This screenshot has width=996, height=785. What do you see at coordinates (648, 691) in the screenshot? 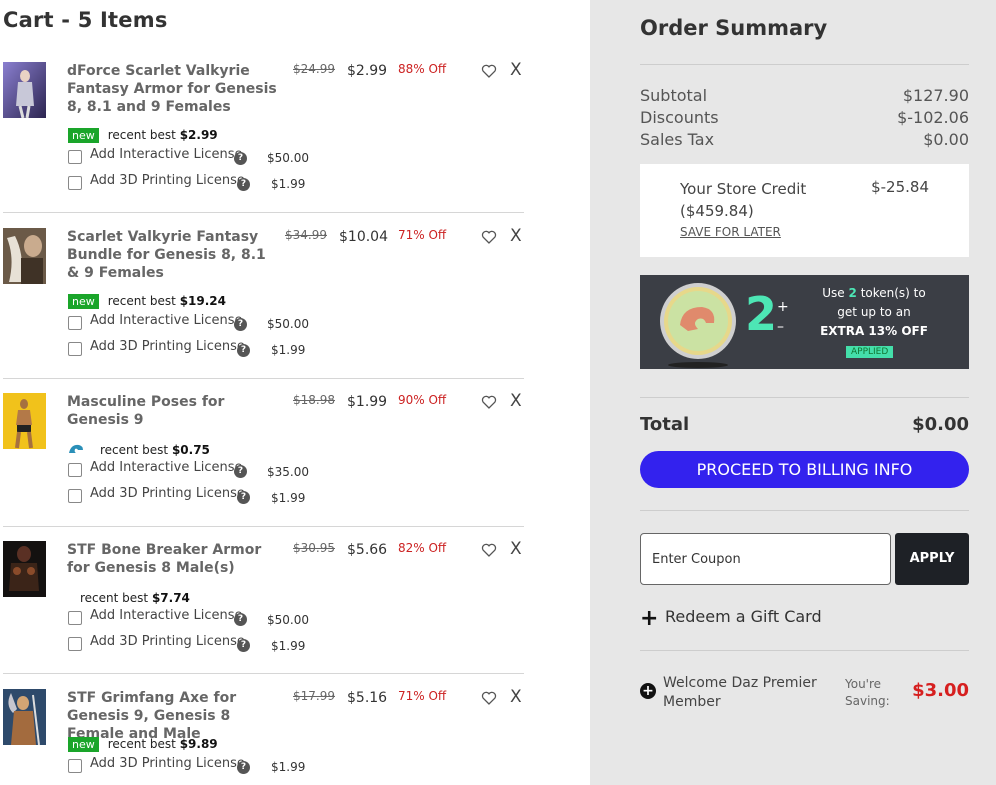
I see `expand-plus-circle-icon: +` at bounding box center [648, 691].